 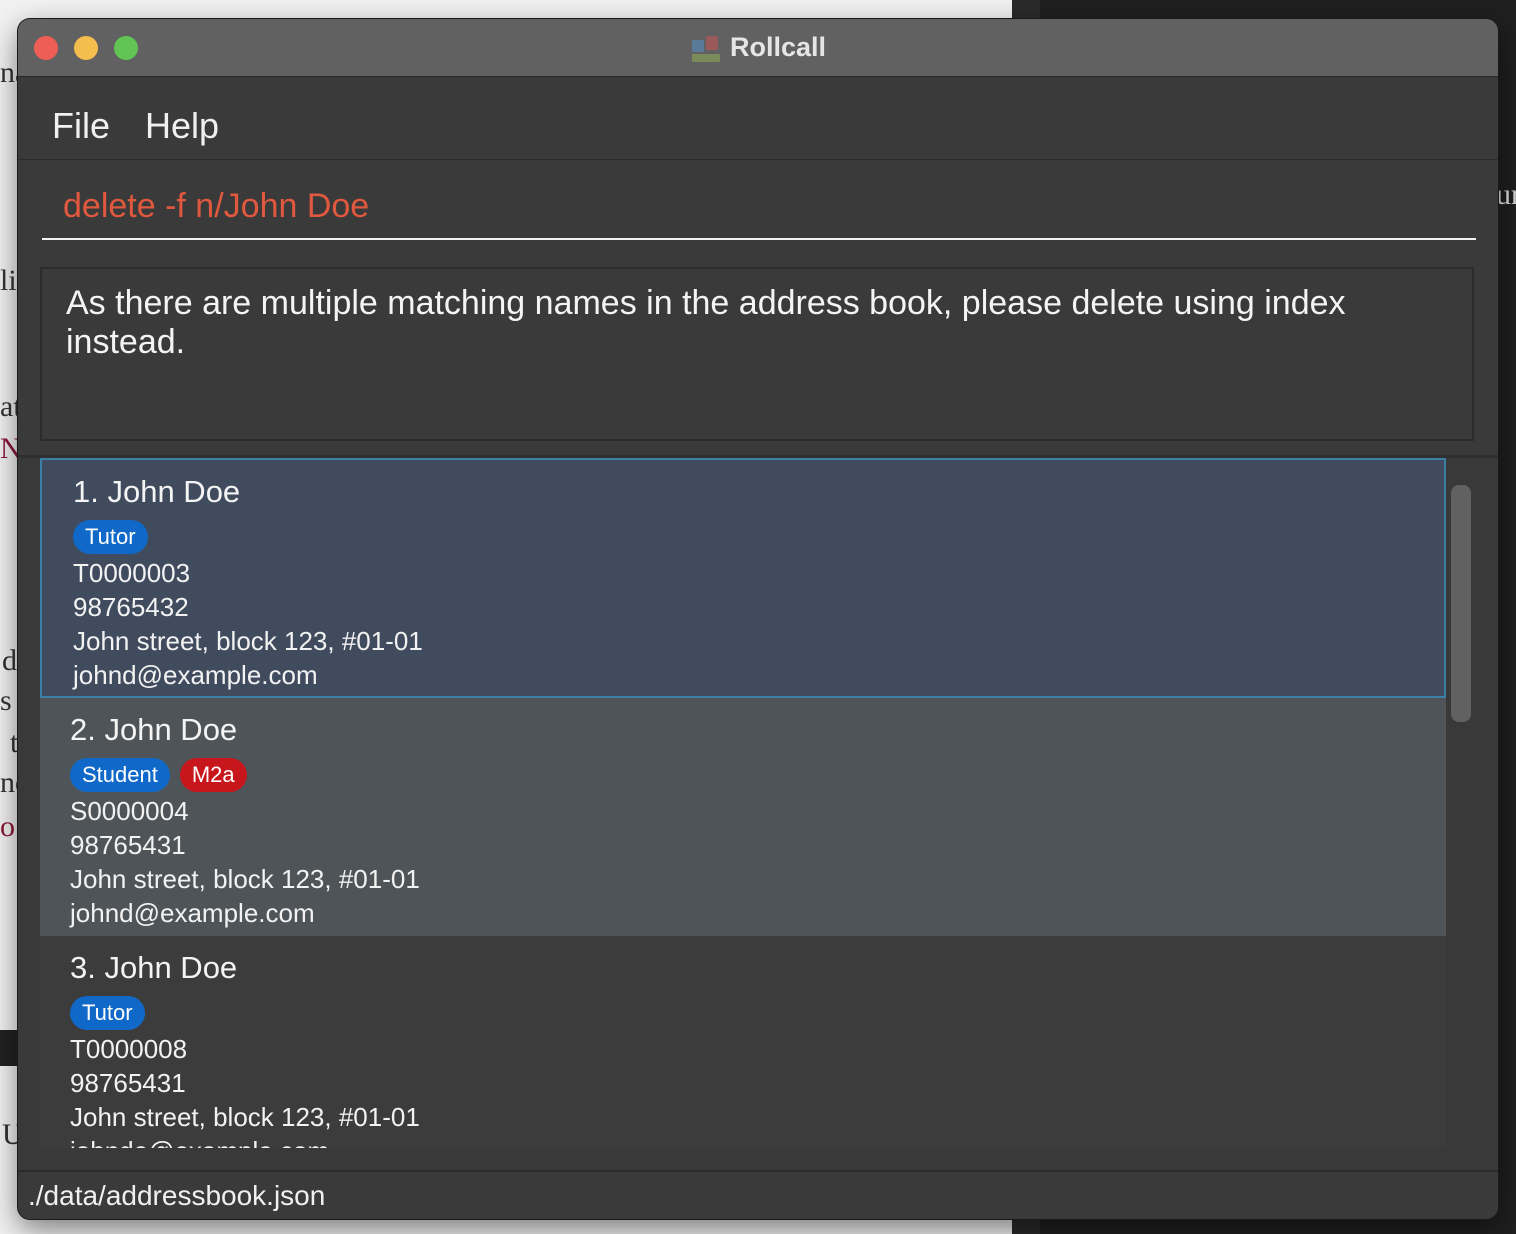 I want to click on status-bar: ./data/addressbook.json, so click(x=758, y=1194).